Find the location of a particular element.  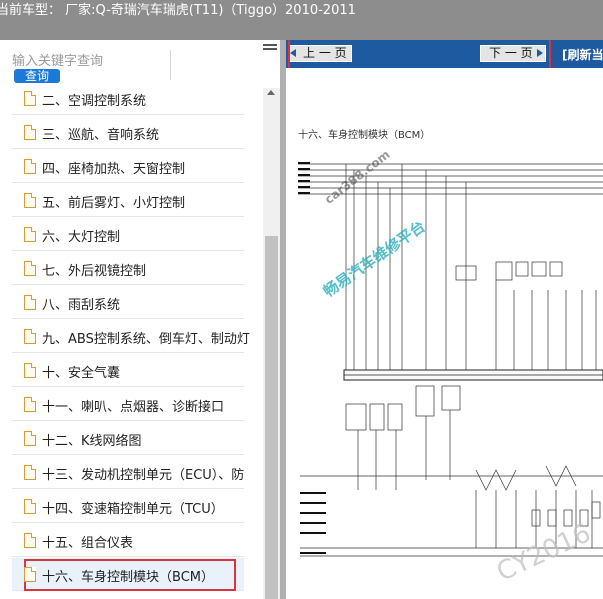

sidebar-item: 六、大灯控制 is located at coordinates (131, 235).